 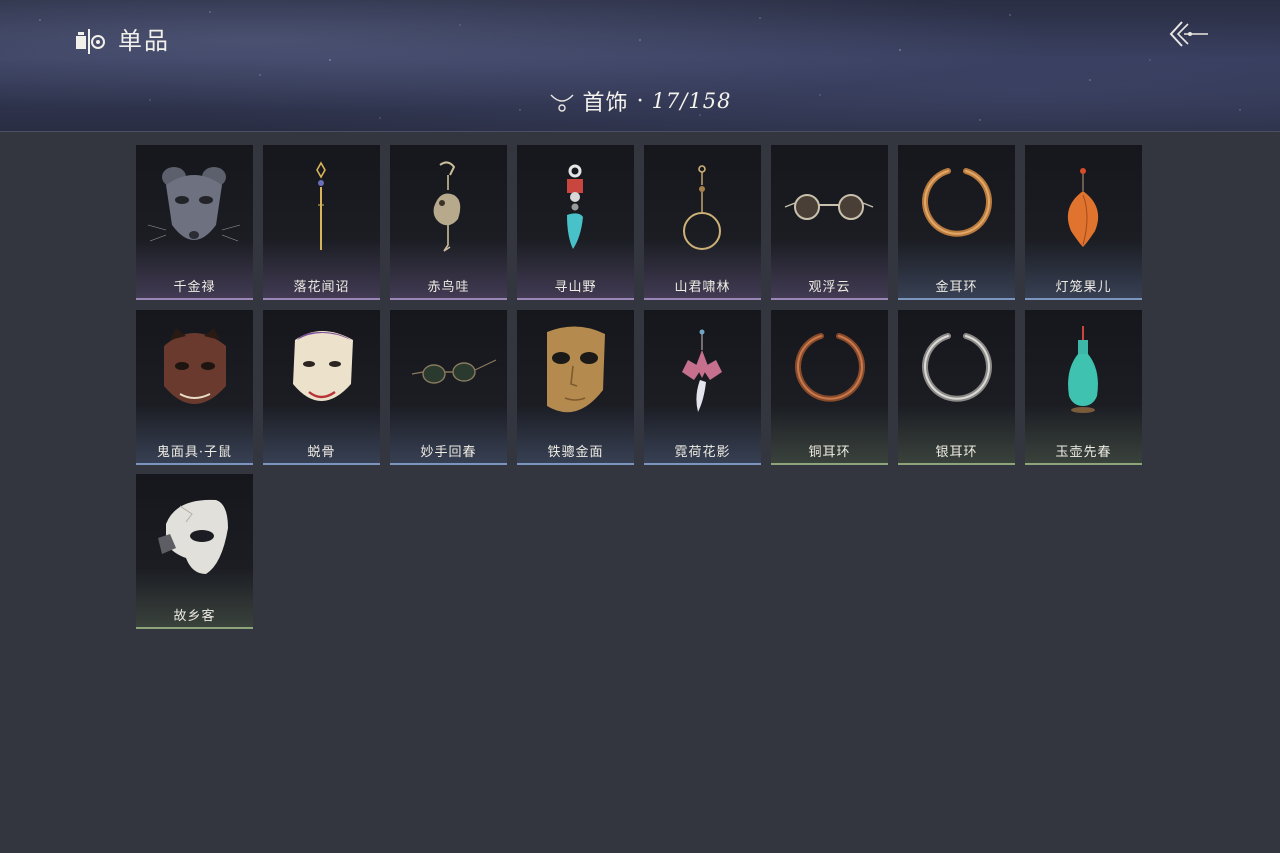 I want to click on item-card: 铁骢金面, so click(x=575, y=387).